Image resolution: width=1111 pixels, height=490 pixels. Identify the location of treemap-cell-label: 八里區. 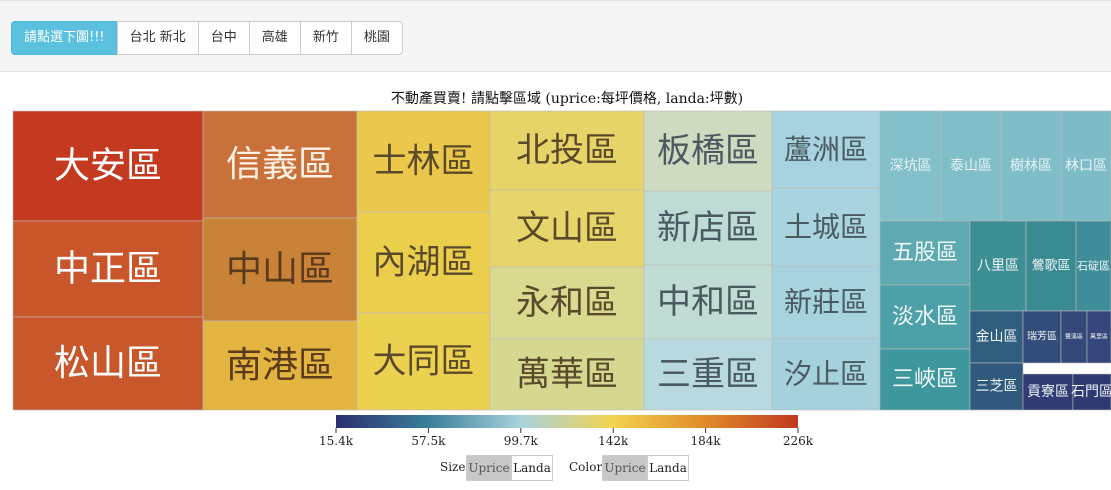
(998, 266).